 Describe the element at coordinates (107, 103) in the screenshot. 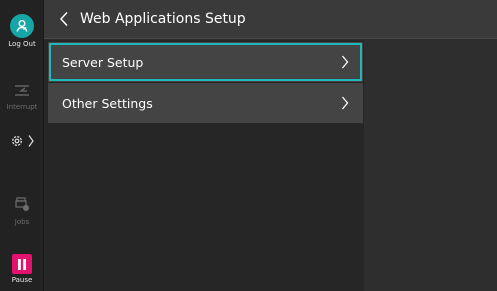

I see `list-item-label: Other Settings` at that location.